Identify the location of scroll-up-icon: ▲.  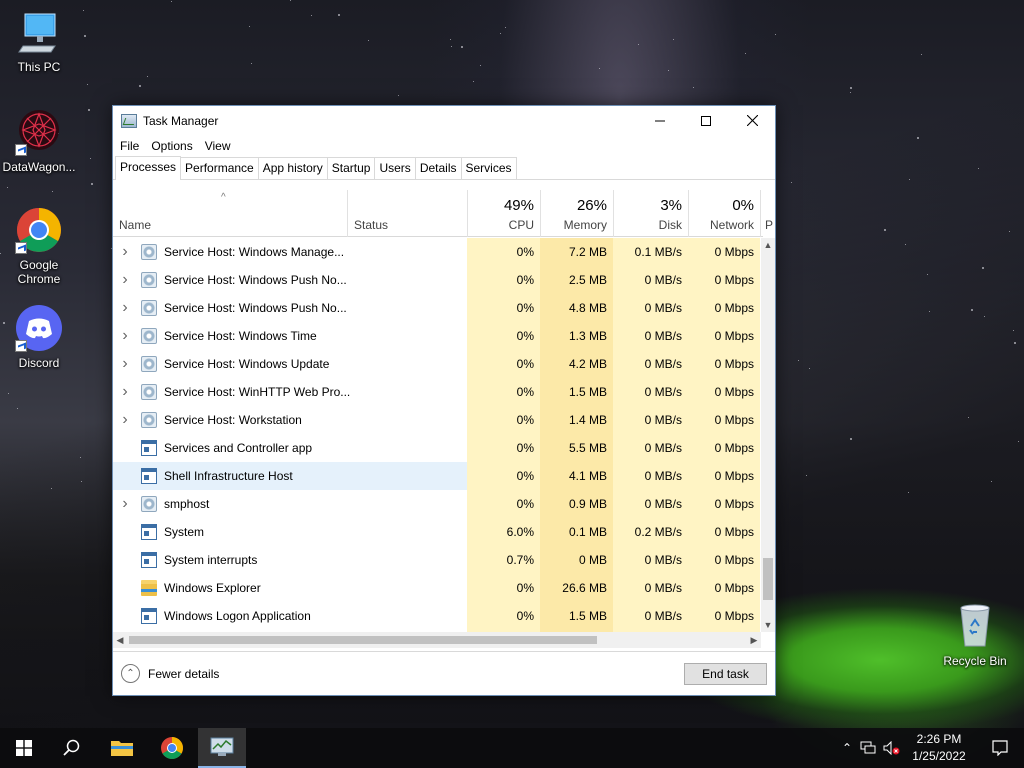
(768, 245).